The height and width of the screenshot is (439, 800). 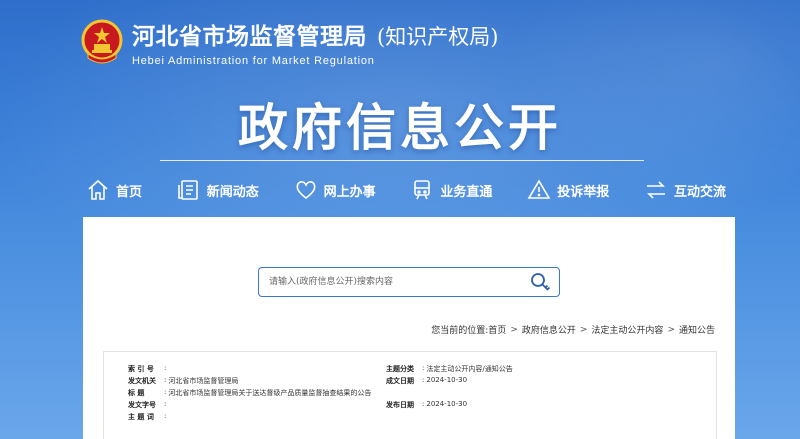 I want to click on nav-label: 投诉举报, so click(x=583, y=192).